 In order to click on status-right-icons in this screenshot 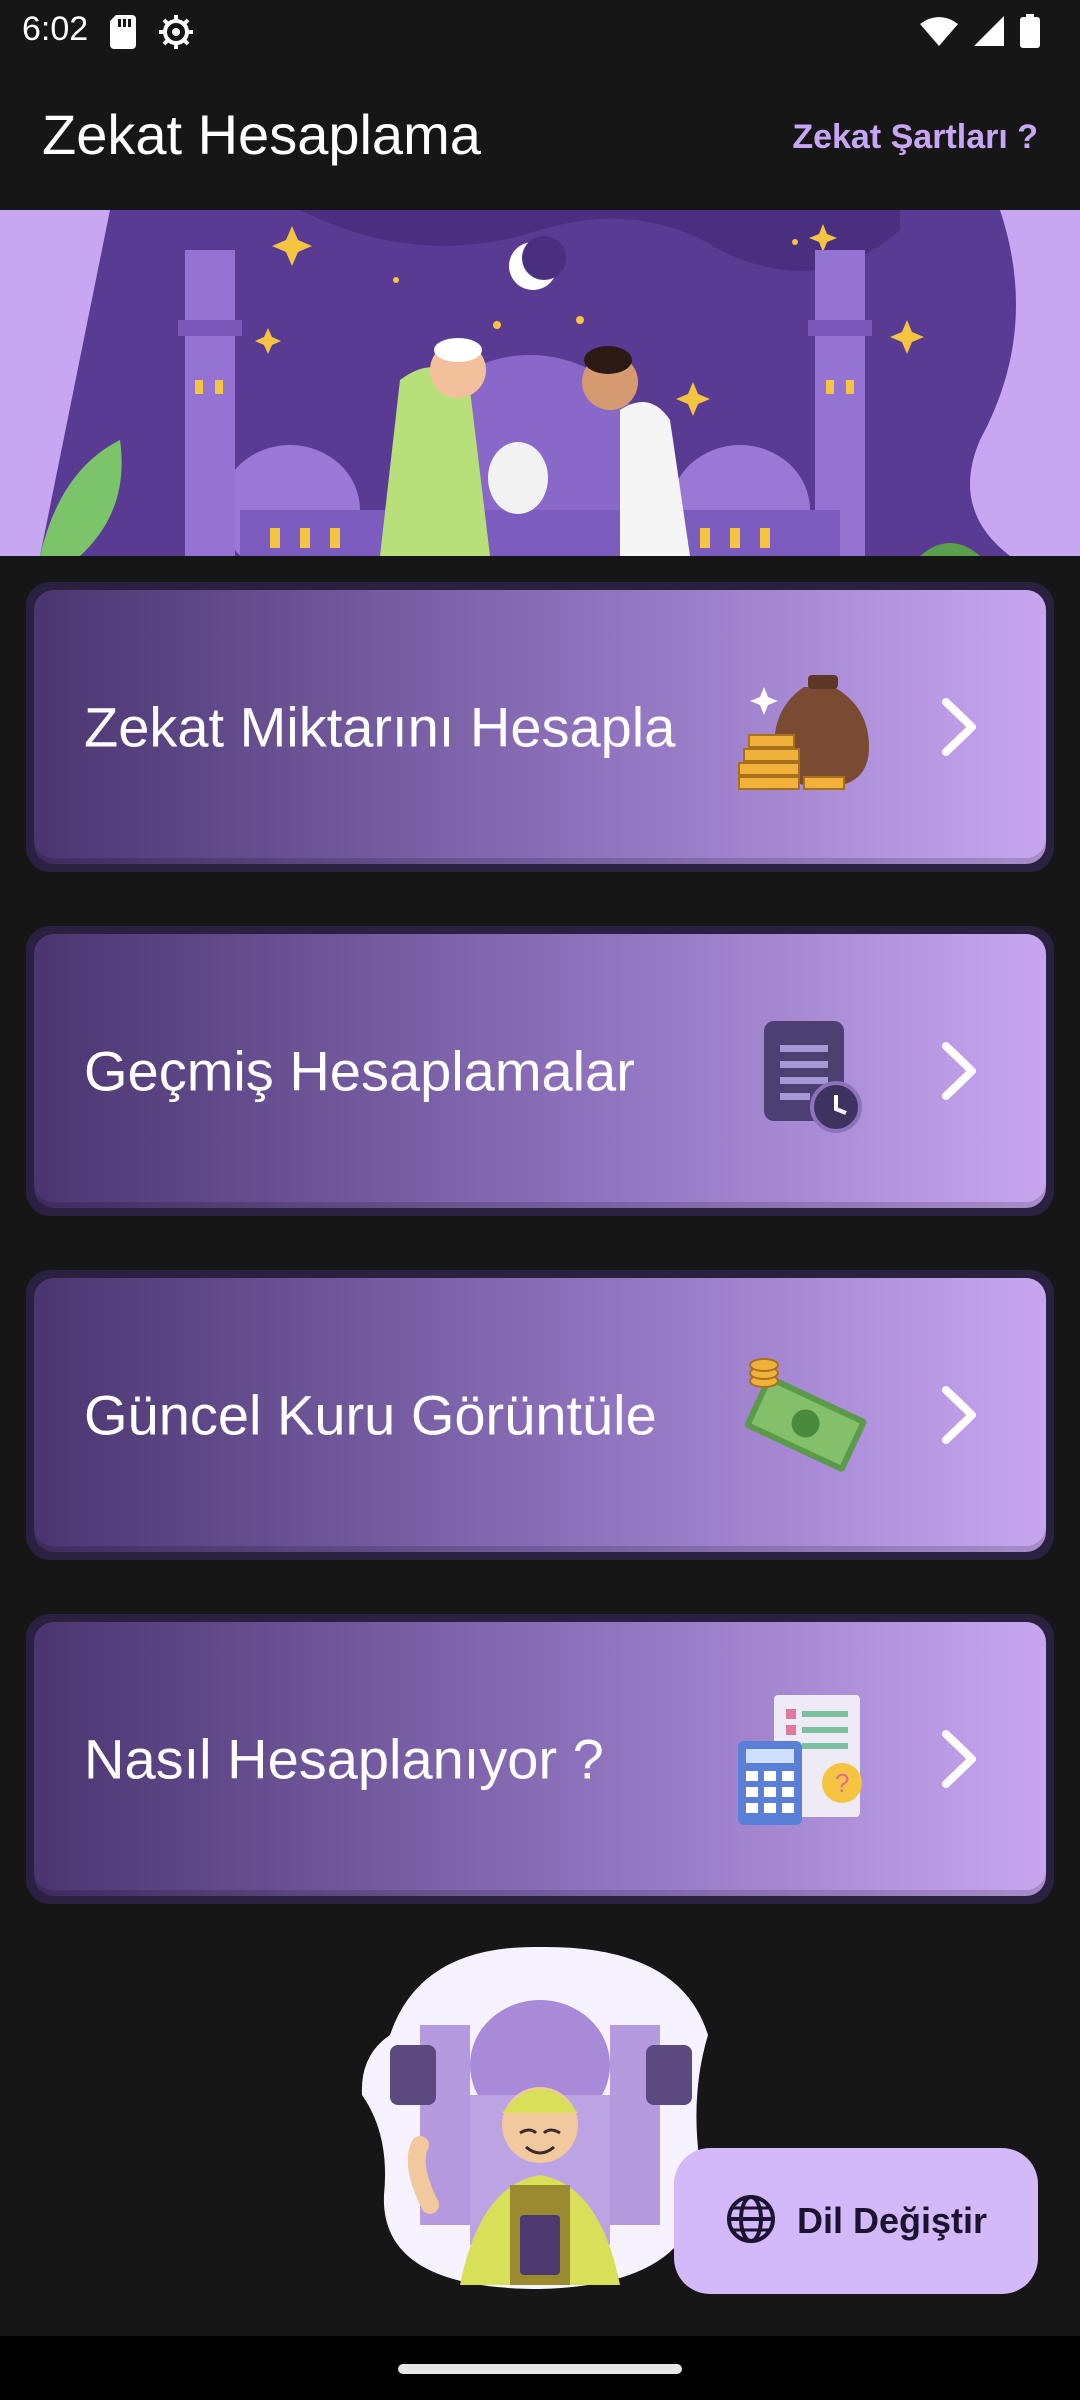, I will do `click(980, 33)`.